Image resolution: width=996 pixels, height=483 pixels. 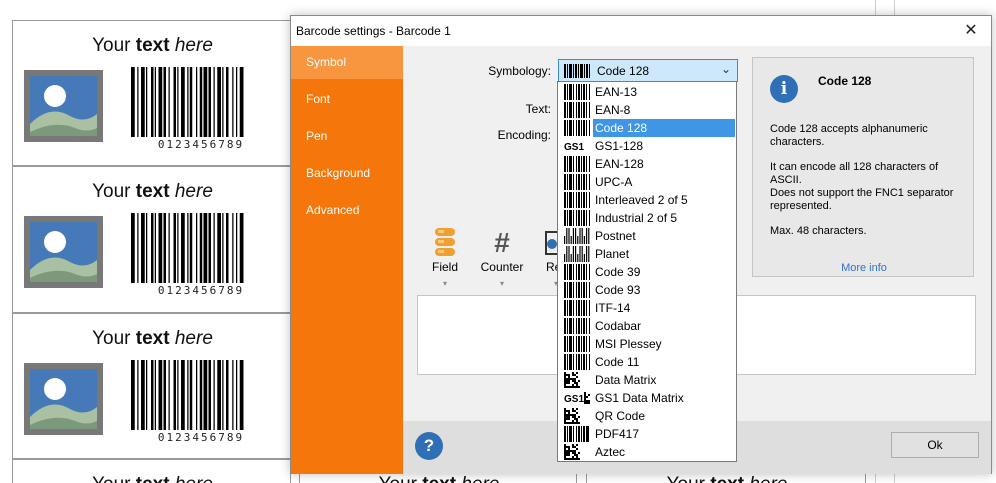 I want to click on dropdown-option-label: Code 39, so click(x=618, y=272).